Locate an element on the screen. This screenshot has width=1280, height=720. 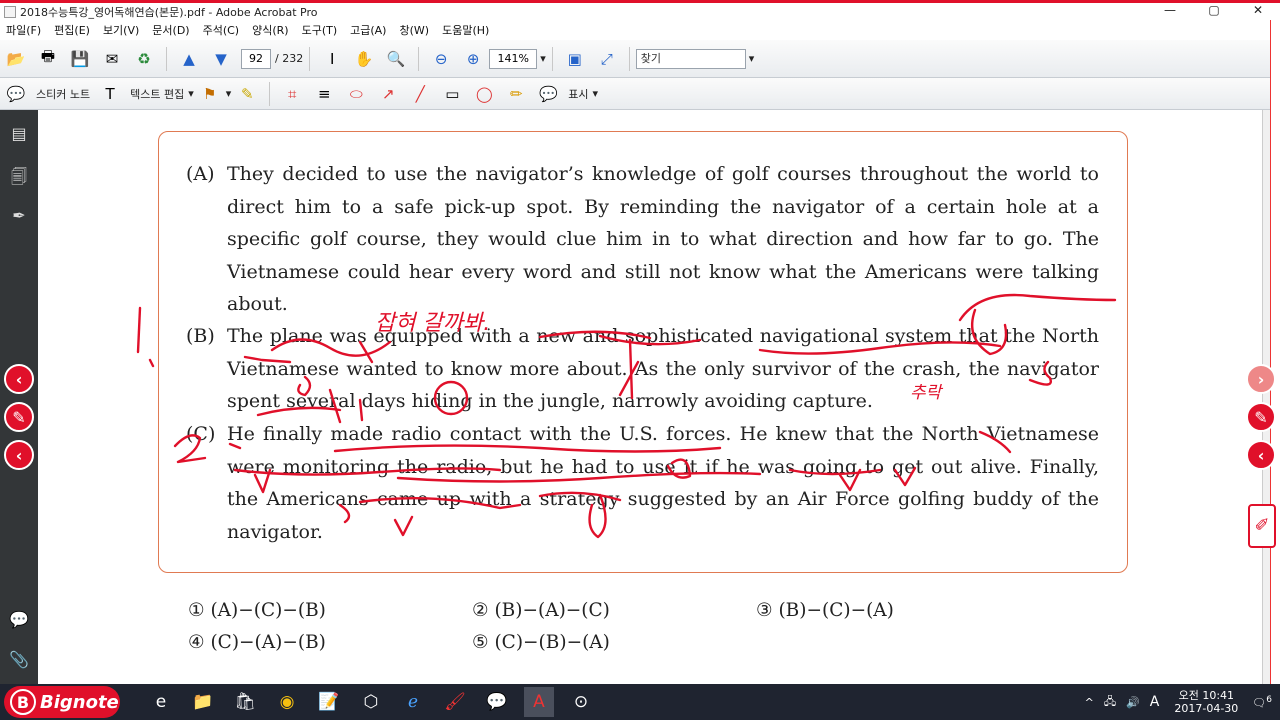
menu-help: 도움말(H) is located at coordinates (465, 30).